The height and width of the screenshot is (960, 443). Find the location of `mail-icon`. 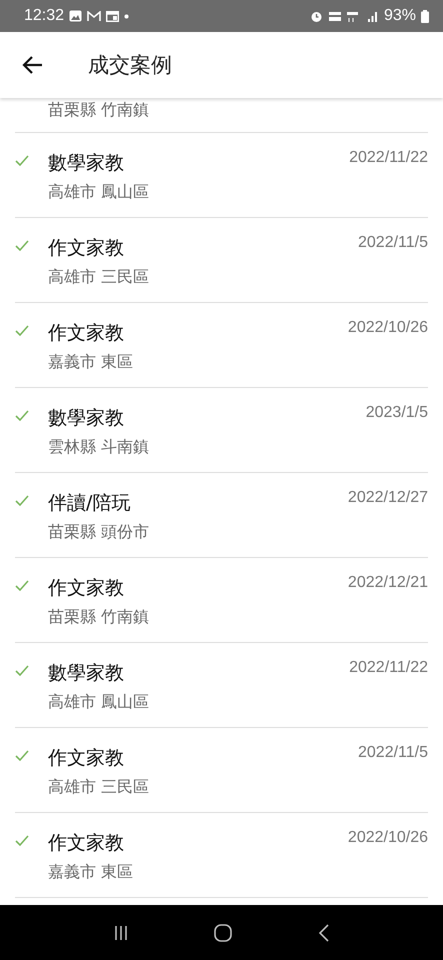

mail-icon is located at coordinates (94, 16).